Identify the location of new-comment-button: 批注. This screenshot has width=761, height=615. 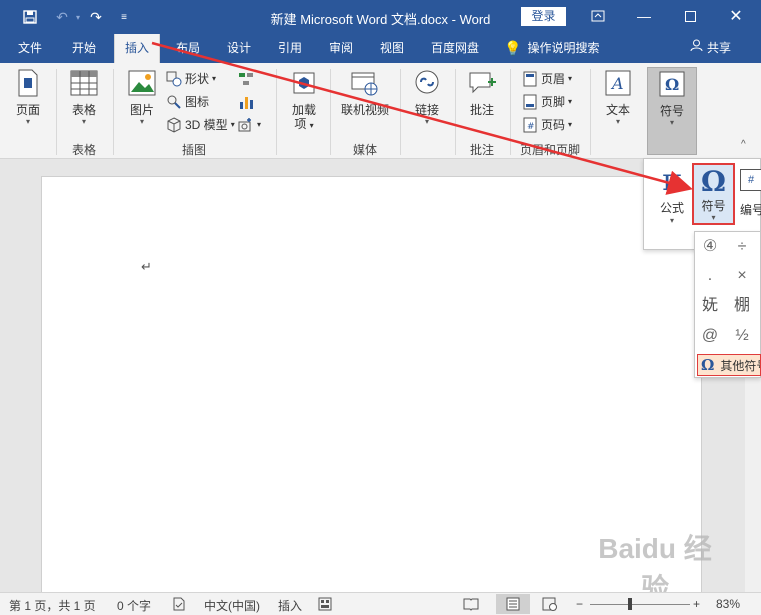
(482, 92).